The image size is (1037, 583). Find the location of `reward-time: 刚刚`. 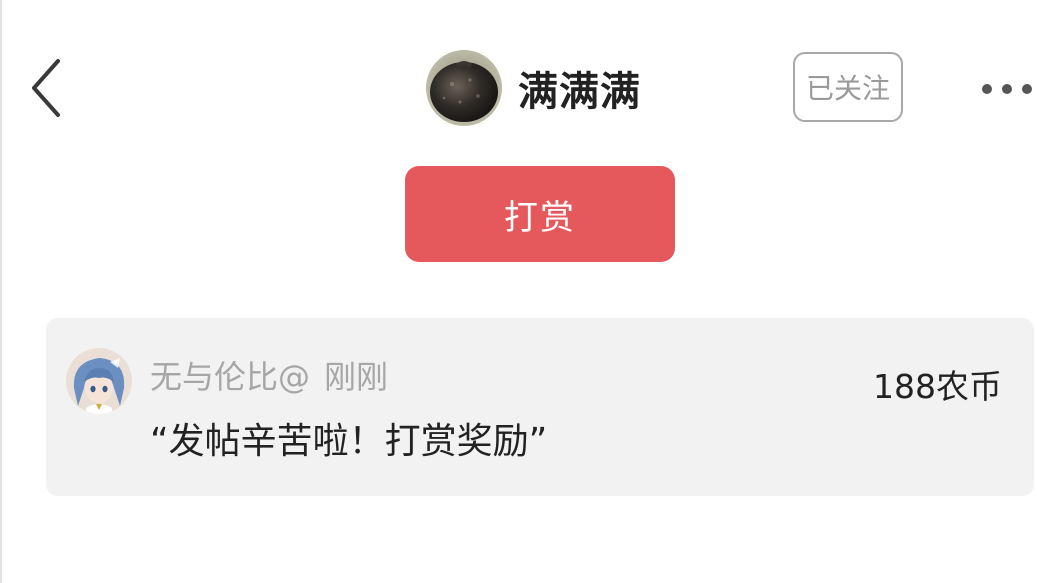

reward-time: 刚刚 is located at coordinates (356, 377).